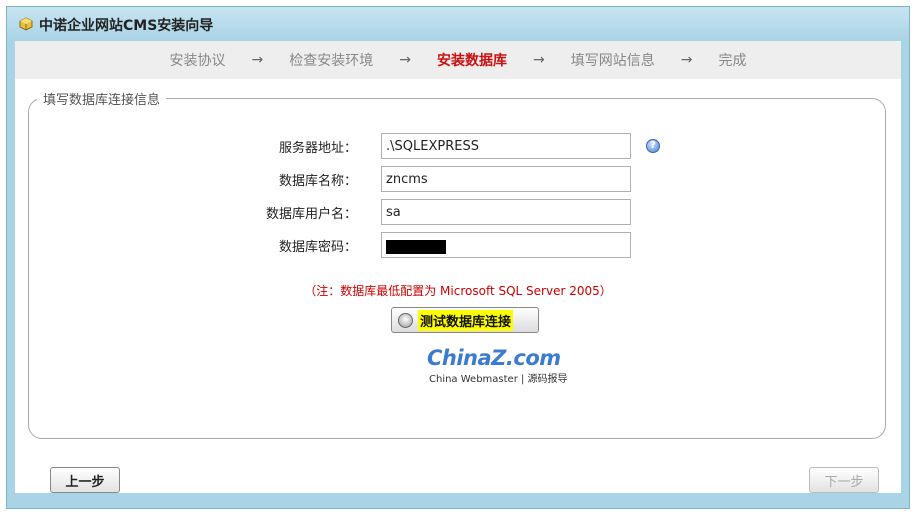  I want to click on title-bar: 中诺企业网站CMS安装向导, so click(458, 24).